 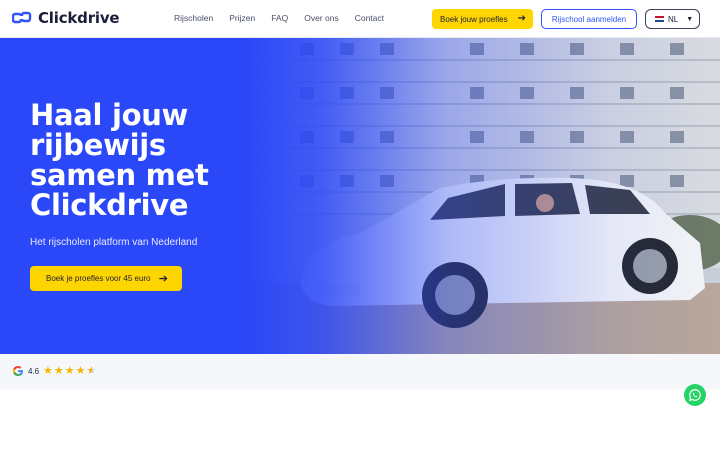 I want to click on language-label: NL, so click(x=673, y=19).